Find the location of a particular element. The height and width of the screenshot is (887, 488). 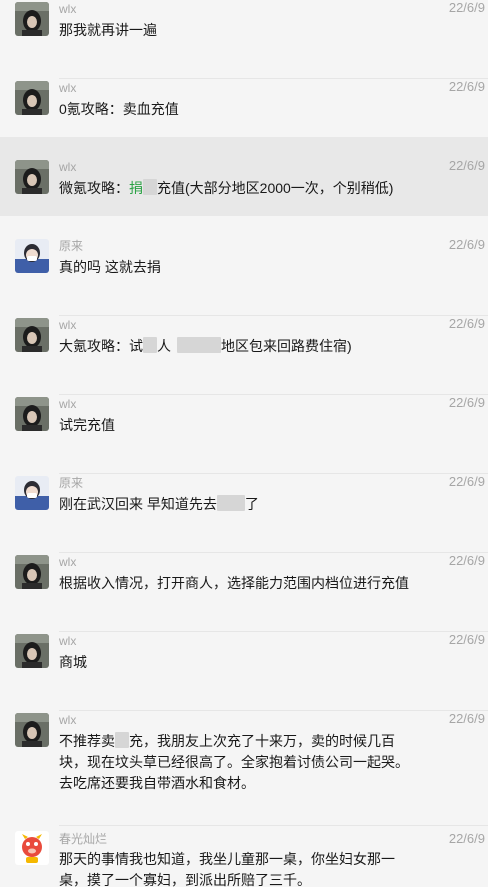

message-text: 商城 is located at coordinates (73, 662).